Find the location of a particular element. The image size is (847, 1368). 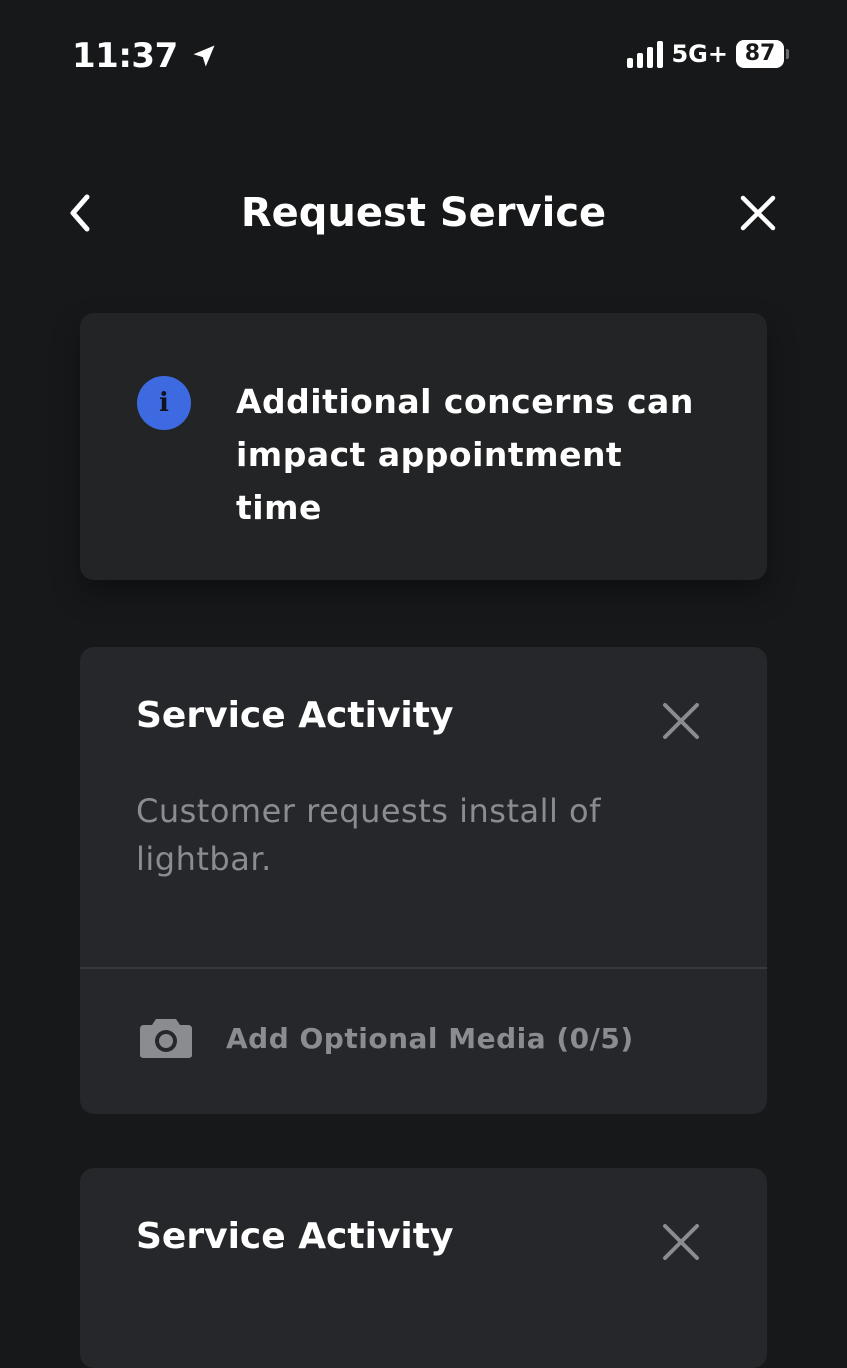

battery-level: 87 is located at coordinates (760, 54).